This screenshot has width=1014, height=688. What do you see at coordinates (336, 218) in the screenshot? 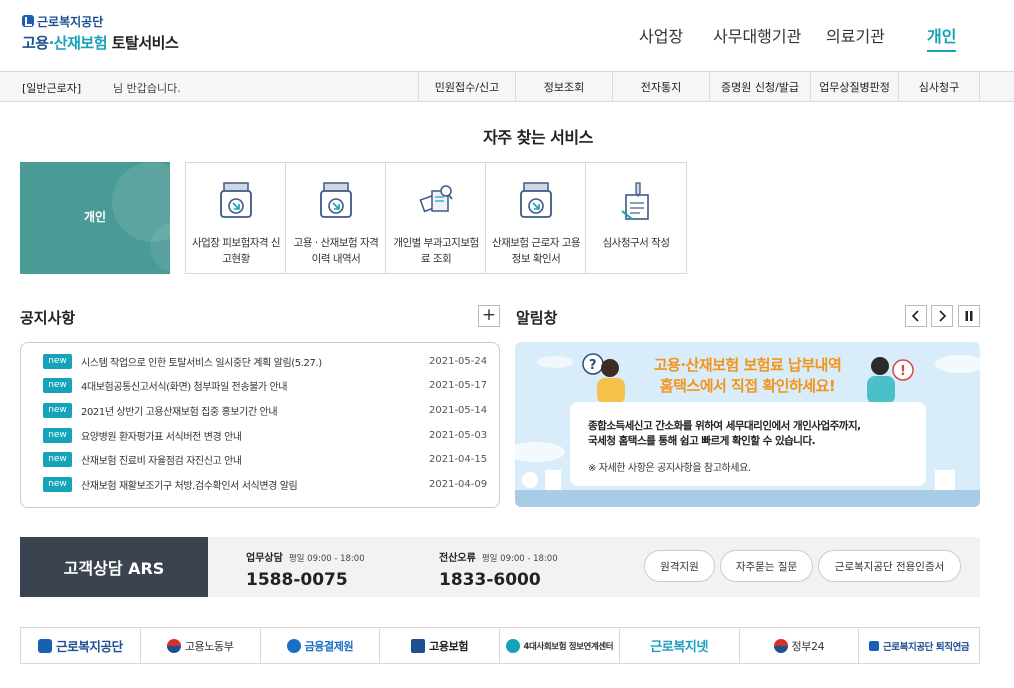
I see `fav-item-qualification-history: 고용 · 산재보험 자격 이력 내역서` at bounding box center [336, 218].